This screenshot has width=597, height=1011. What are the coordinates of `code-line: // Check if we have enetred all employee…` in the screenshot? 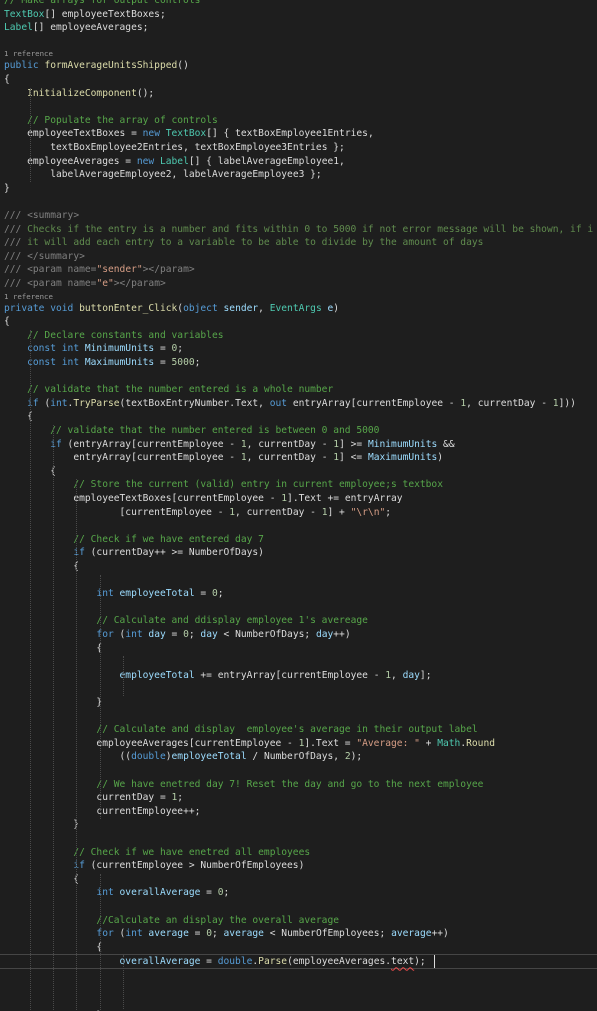 It's located at (298, 853).